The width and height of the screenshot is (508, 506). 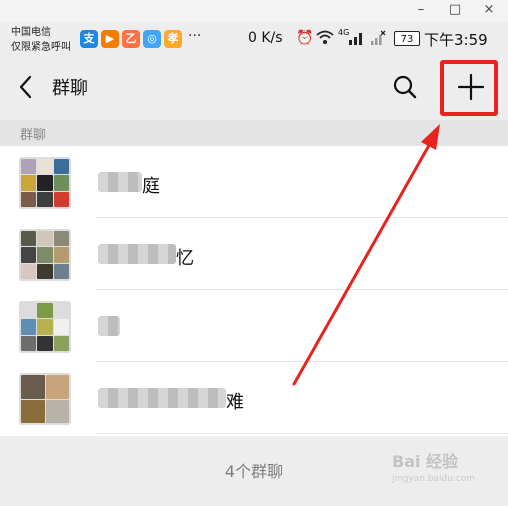 What do you see at coordinates (33, 135) in the screenshot?
I see `section-label: 群聊` at bounding box center [33, 135].